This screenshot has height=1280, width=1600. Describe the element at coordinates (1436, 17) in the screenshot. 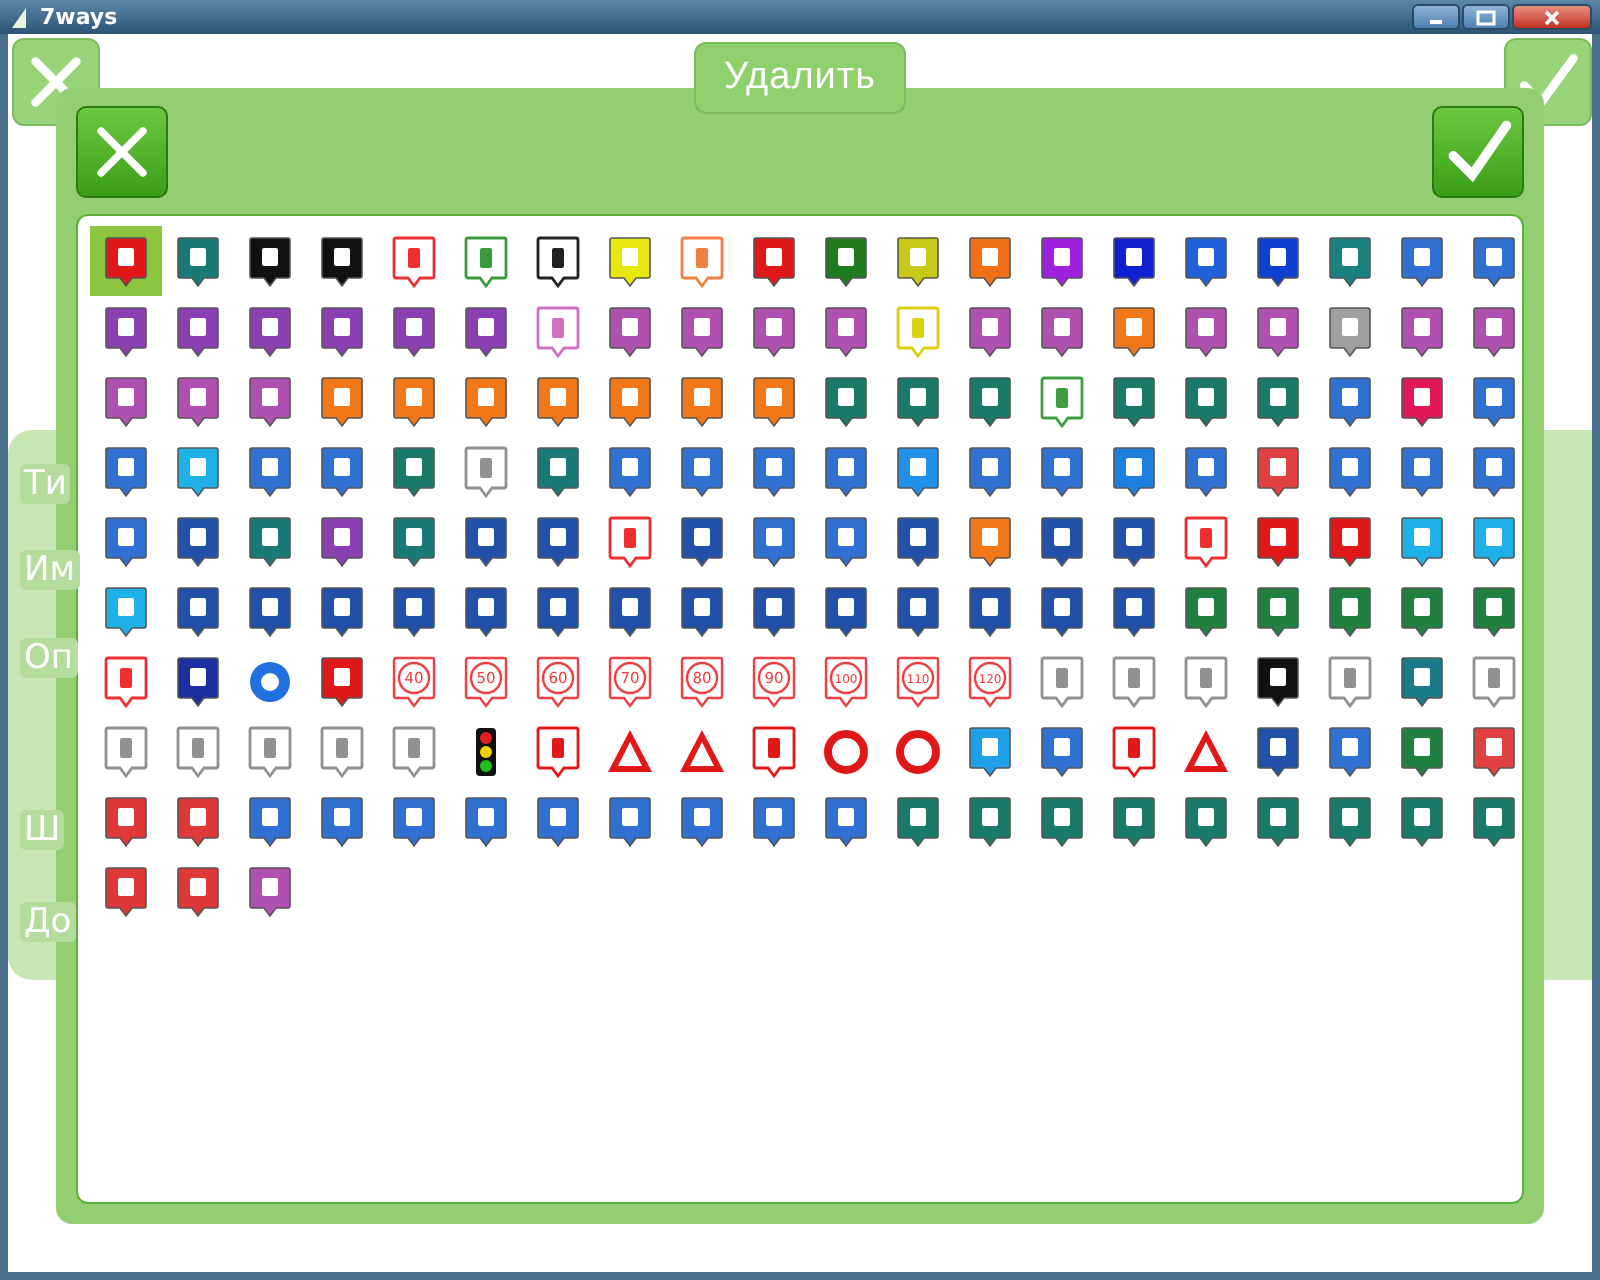

I see `minimize-button` at that location.